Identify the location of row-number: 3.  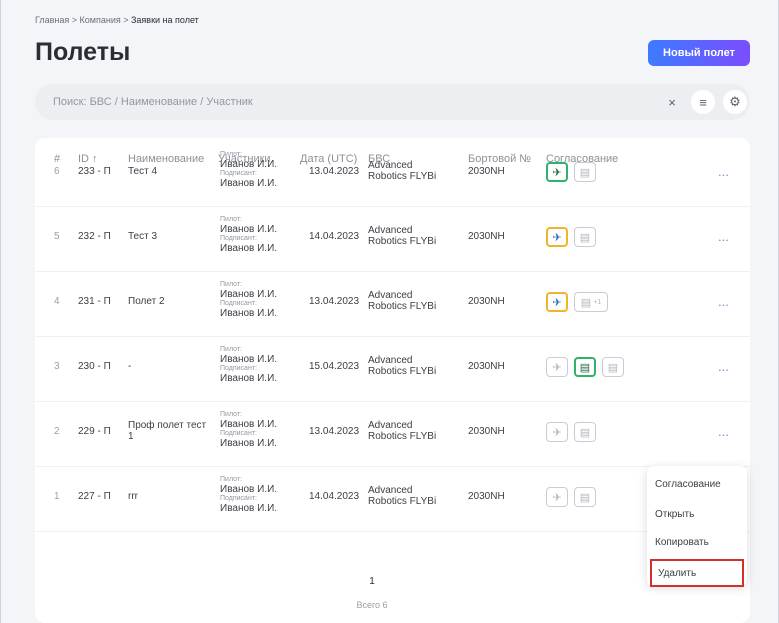
(57, 366).